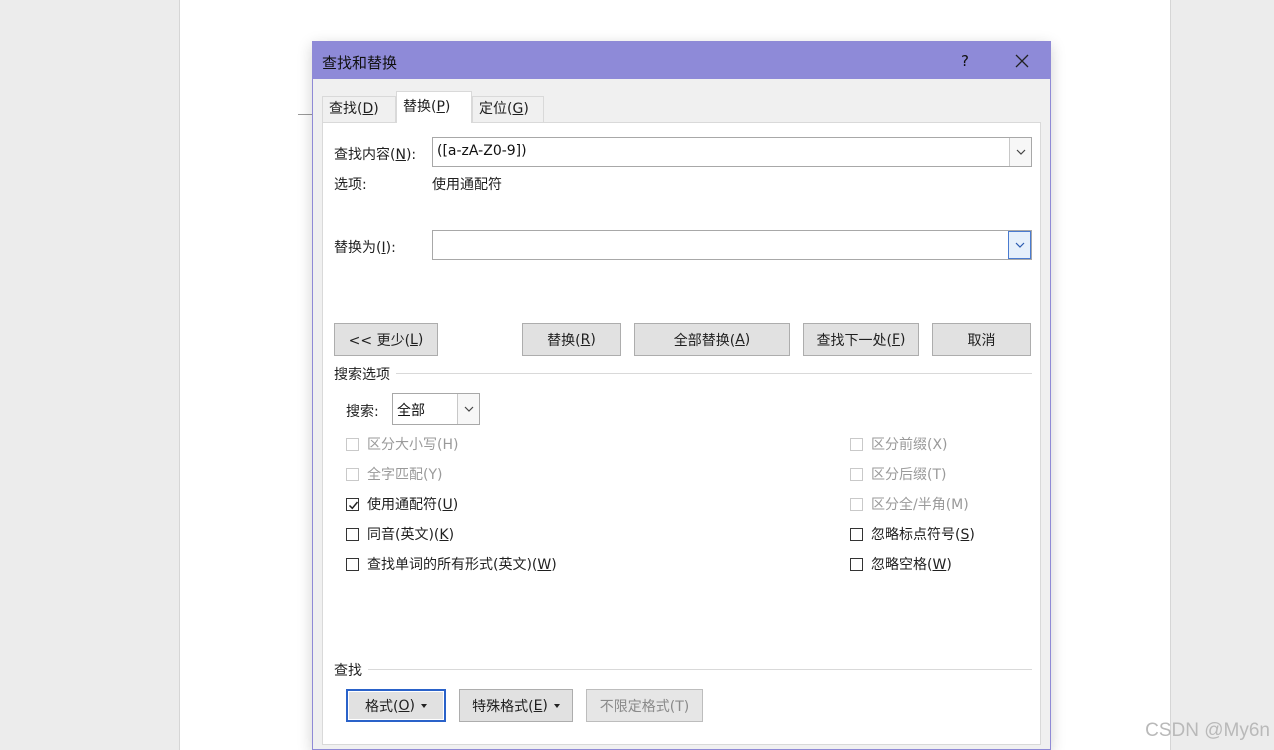  I want to click on match-suffix-checkbox: 区分后缀(T), so click(898, 474).